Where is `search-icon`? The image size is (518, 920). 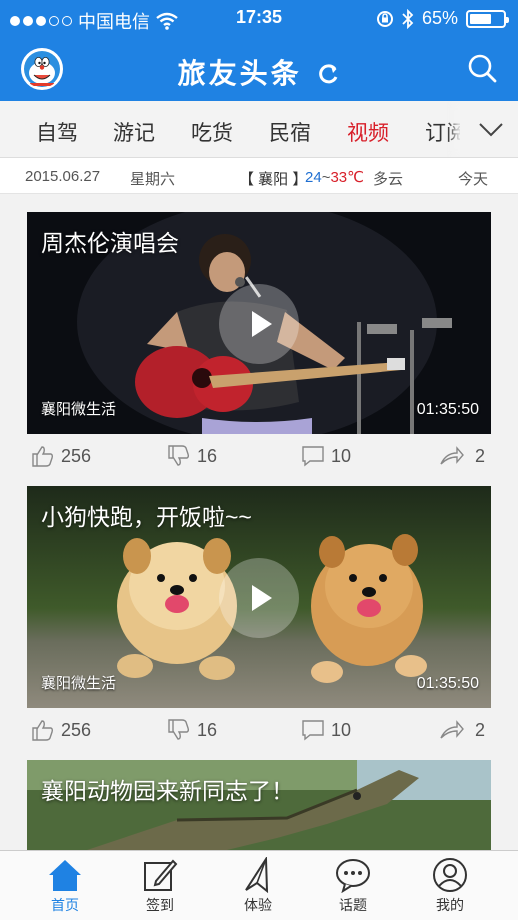 search-icon is located at coordinates (482, 68).